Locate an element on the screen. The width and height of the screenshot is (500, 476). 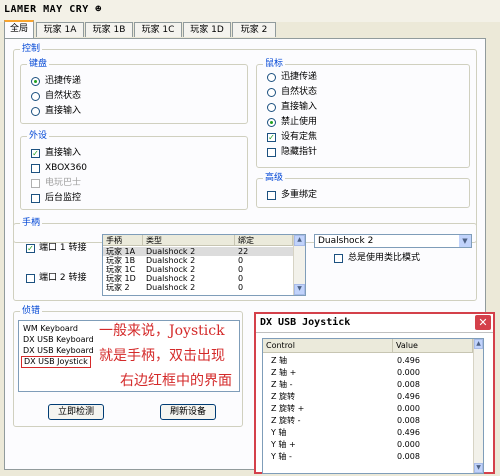
peripheral-check-direct: ✓ is located at coordinates (35, 153).